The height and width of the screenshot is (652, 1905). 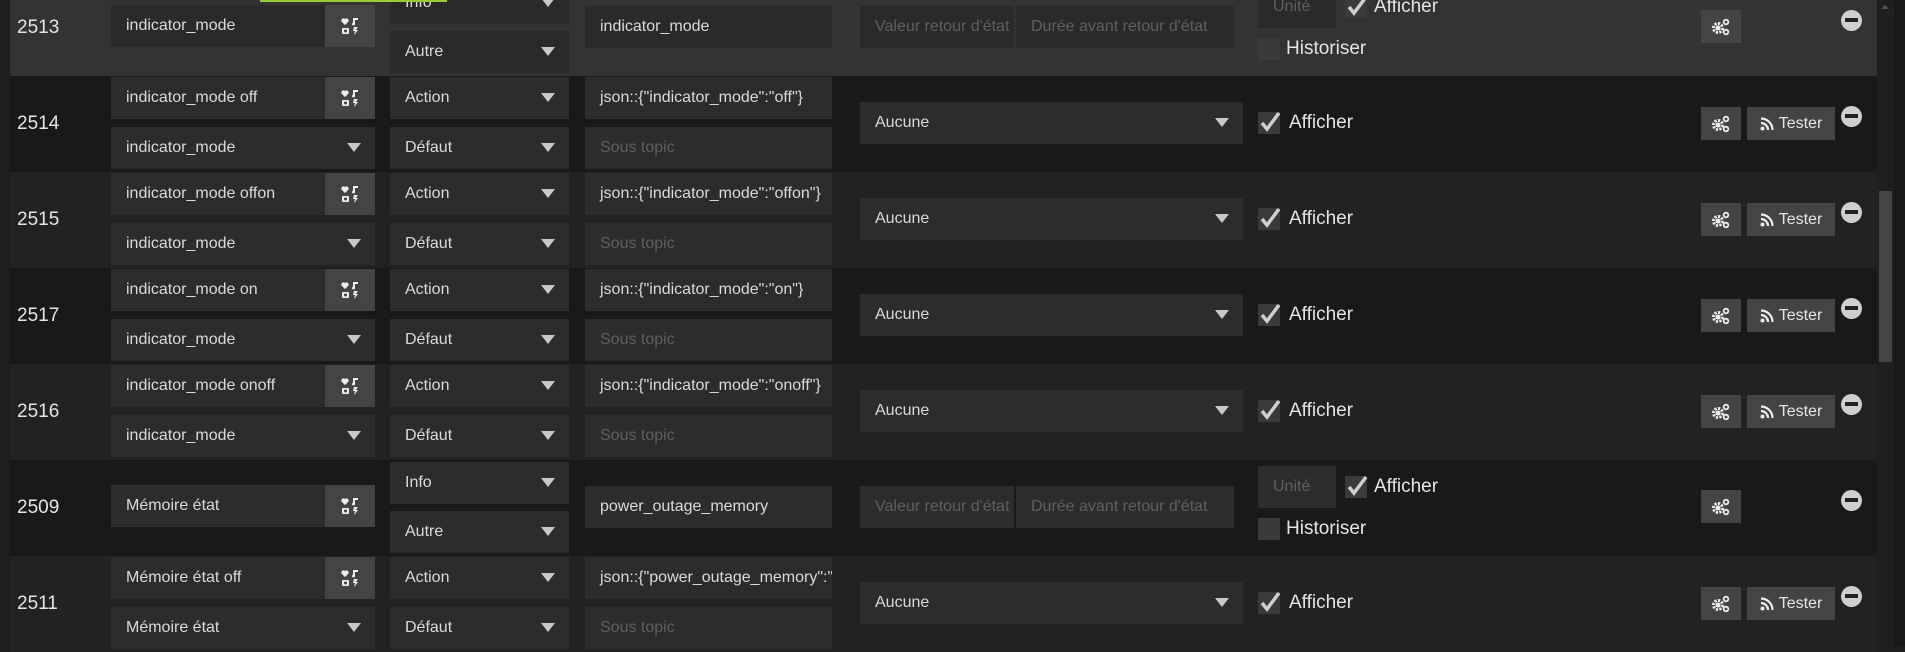 What do you see at coordinates (38, 315) in the screenshot?
I see `command-id: 2517` at bounding box center [38, 315].